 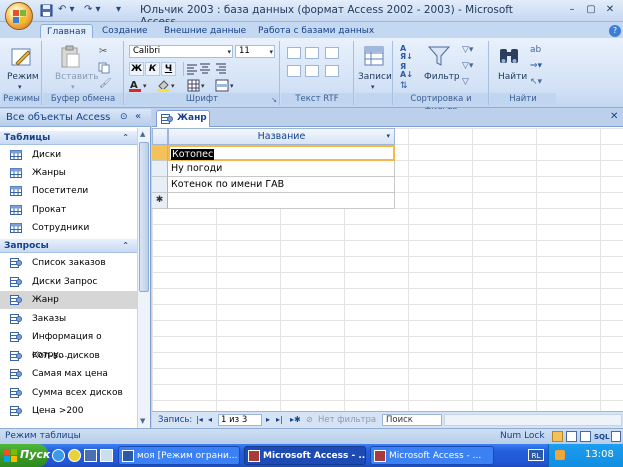 I want to click on find-button: Найти, so click(x=512, y=77).